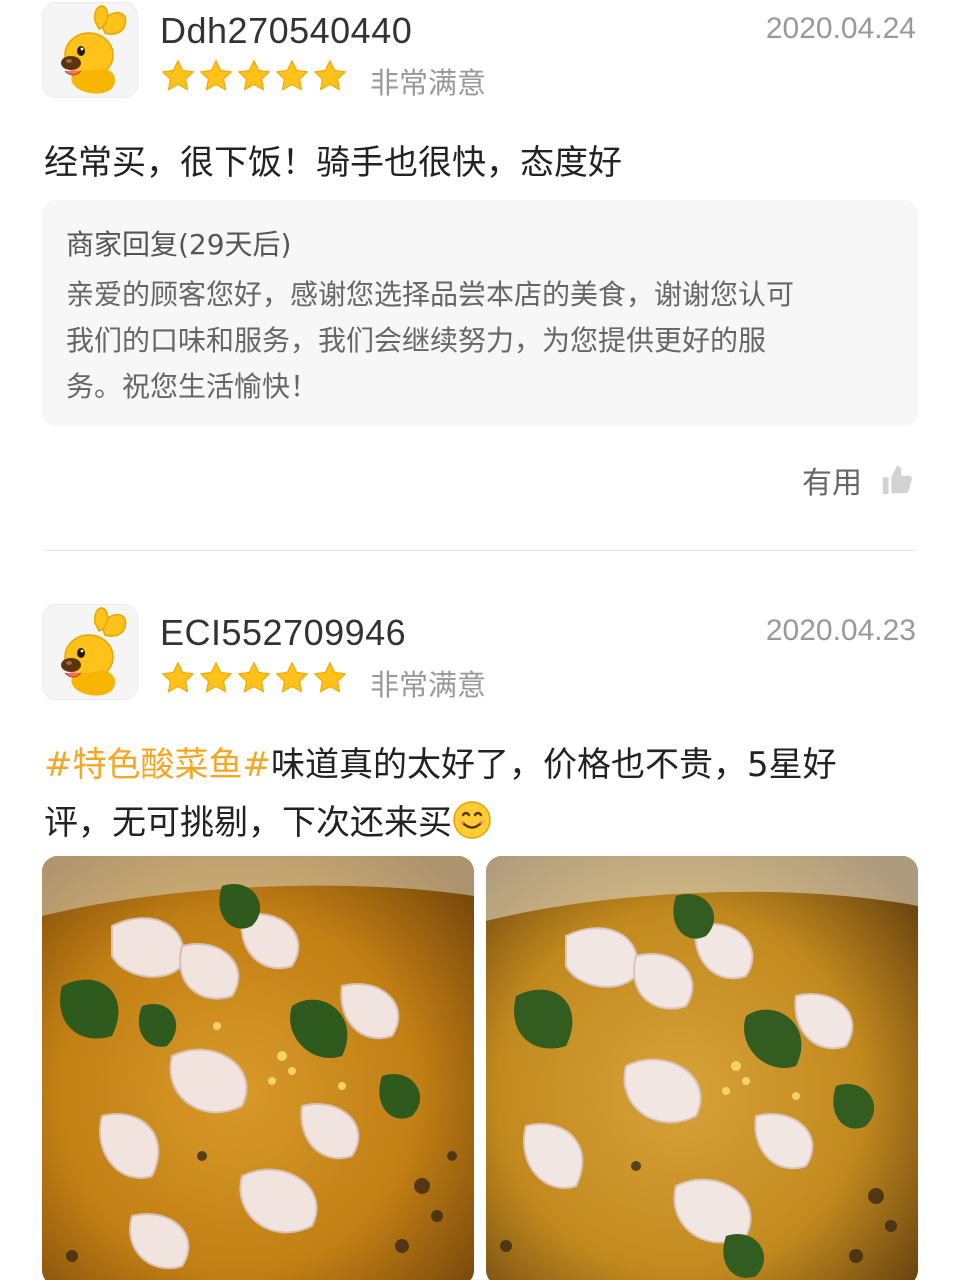  Describe the element at coordinates (248, 823) in the screenshot. I see `review-text-line: 评，无可挑剔，下次还来买` at that location.